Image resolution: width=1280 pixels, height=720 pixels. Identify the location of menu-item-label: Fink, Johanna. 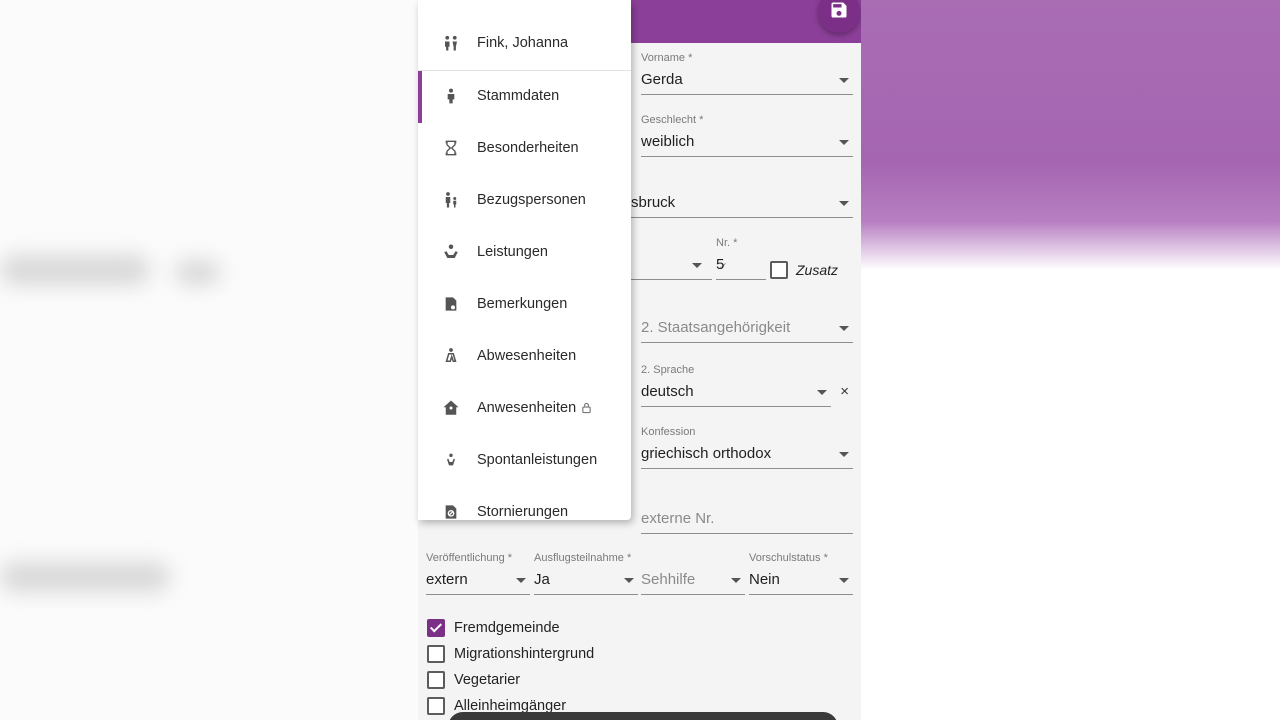
(523, 43).